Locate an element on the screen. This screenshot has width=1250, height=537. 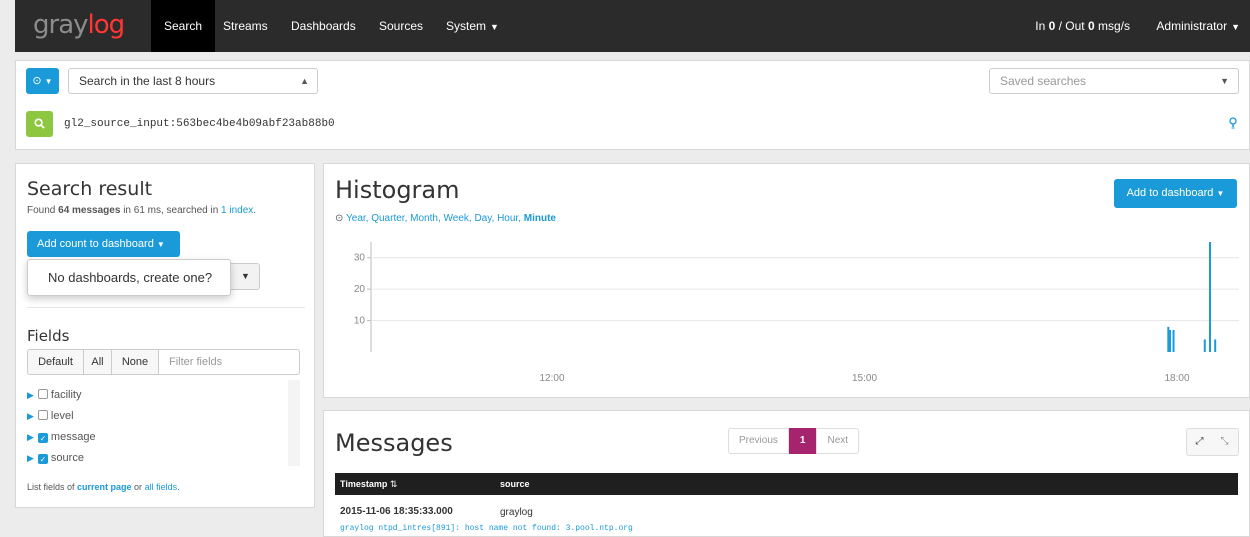
lightbulb-icon is located at coordinates (1234, 124).